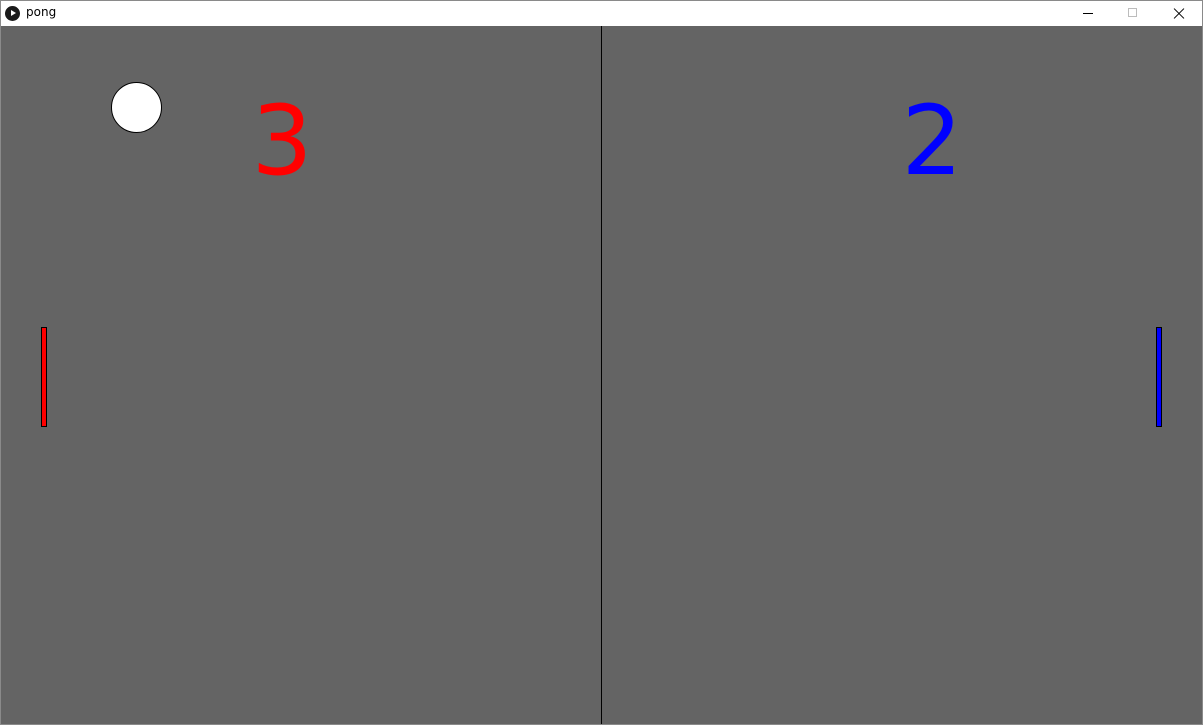 This screenshot has width=1203, height=725. What do you see at coordinates (1087, 13) in the screenshot?
I see `minimize-button` at bounding box center [1087, 13].